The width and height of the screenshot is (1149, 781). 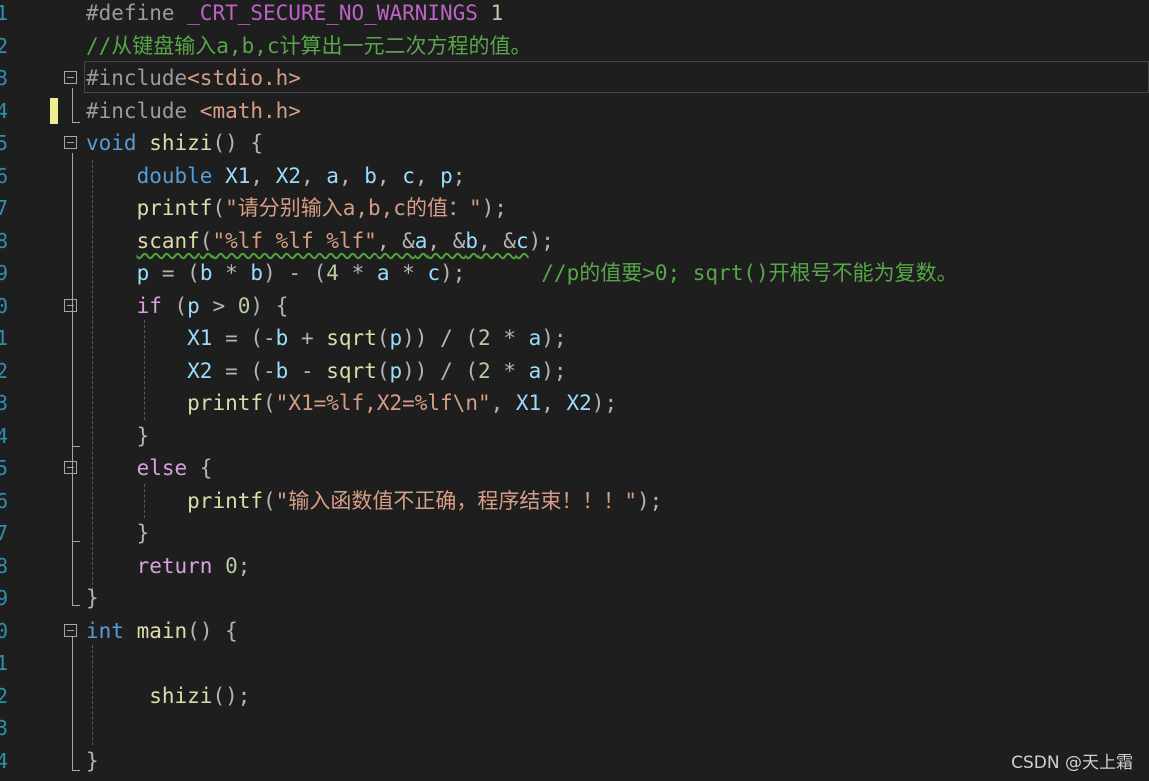 What do you see at coordinates (456, 500) in the screenshot?
I see `code-token: "输入函数值不正确，程序结束！！！"` at bounding box center [456, 500].